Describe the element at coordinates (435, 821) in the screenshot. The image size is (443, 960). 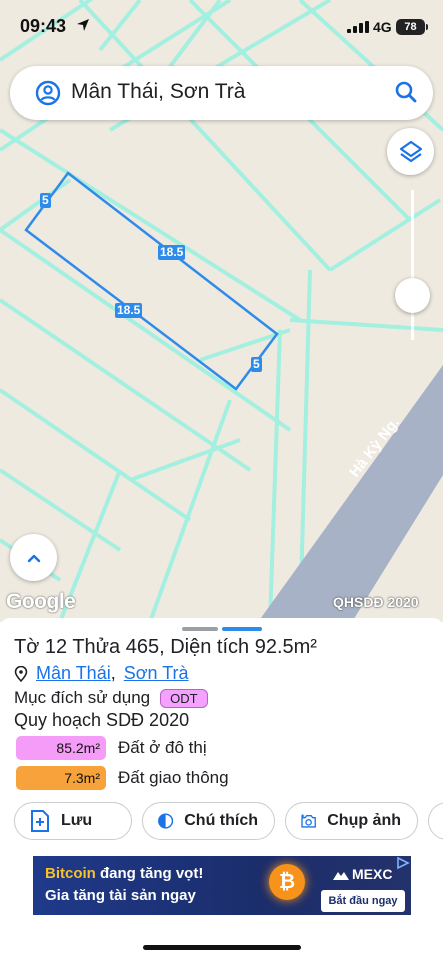
I see `more-actions-button` at that location.